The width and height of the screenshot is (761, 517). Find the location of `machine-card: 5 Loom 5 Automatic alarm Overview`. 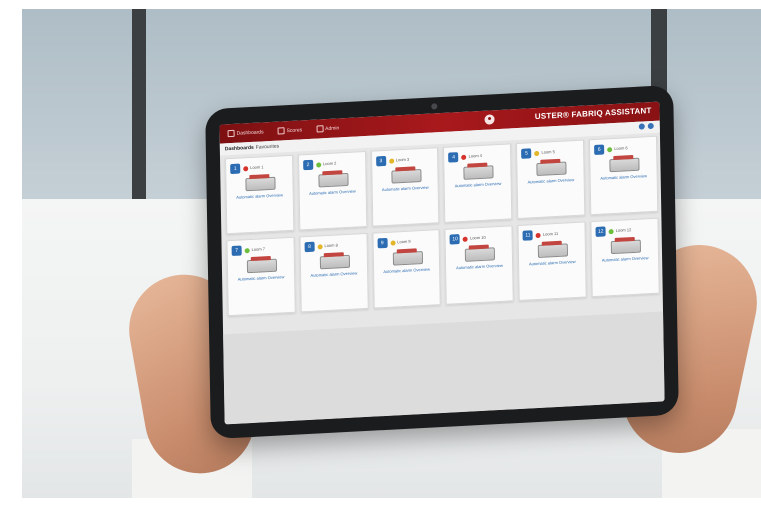

machine-card: 5 Loom 5 Automatic alarm Overview is located at coordinates (551, 179).